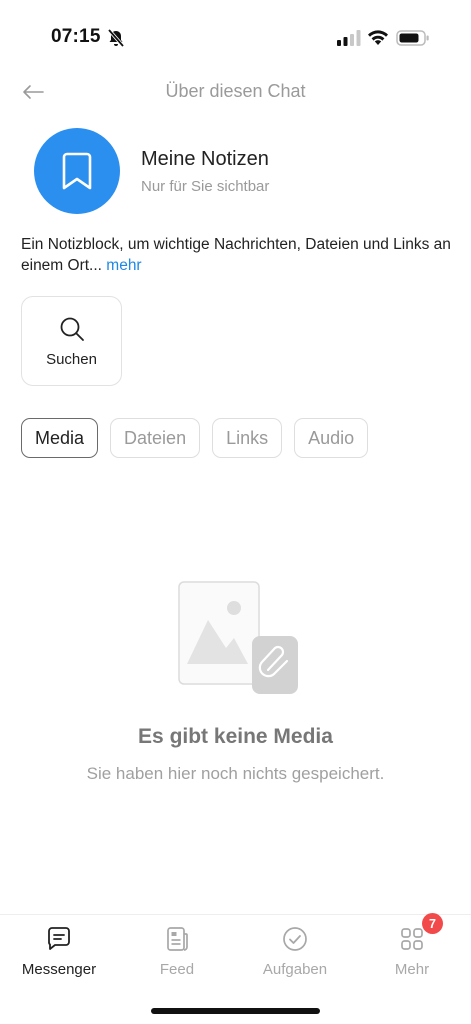 The image size is (471, 1024). I want to click on more-link: mehr, so click(123, 265).